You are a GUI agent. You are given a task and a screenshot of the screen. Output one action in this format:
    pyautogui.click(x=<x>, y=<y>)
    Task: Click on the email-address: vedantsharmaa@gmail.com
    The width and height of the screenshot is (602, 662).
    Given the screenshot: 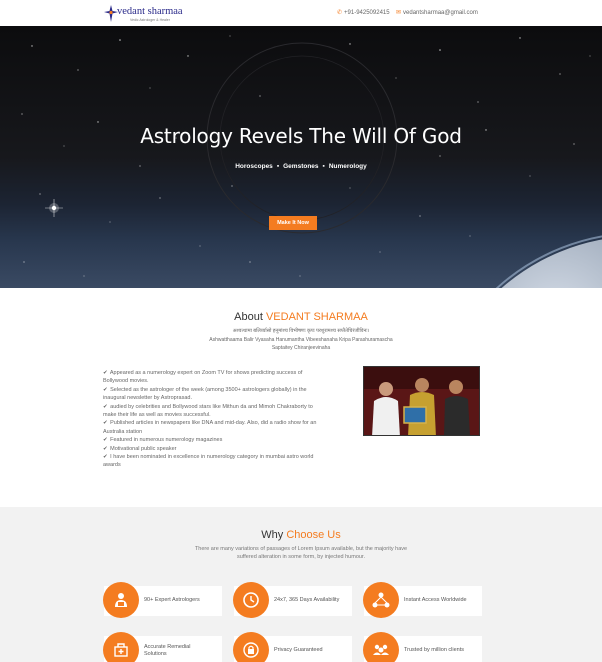 What is the action you would take?
    pyautogui.click(x=440, y=13)
    